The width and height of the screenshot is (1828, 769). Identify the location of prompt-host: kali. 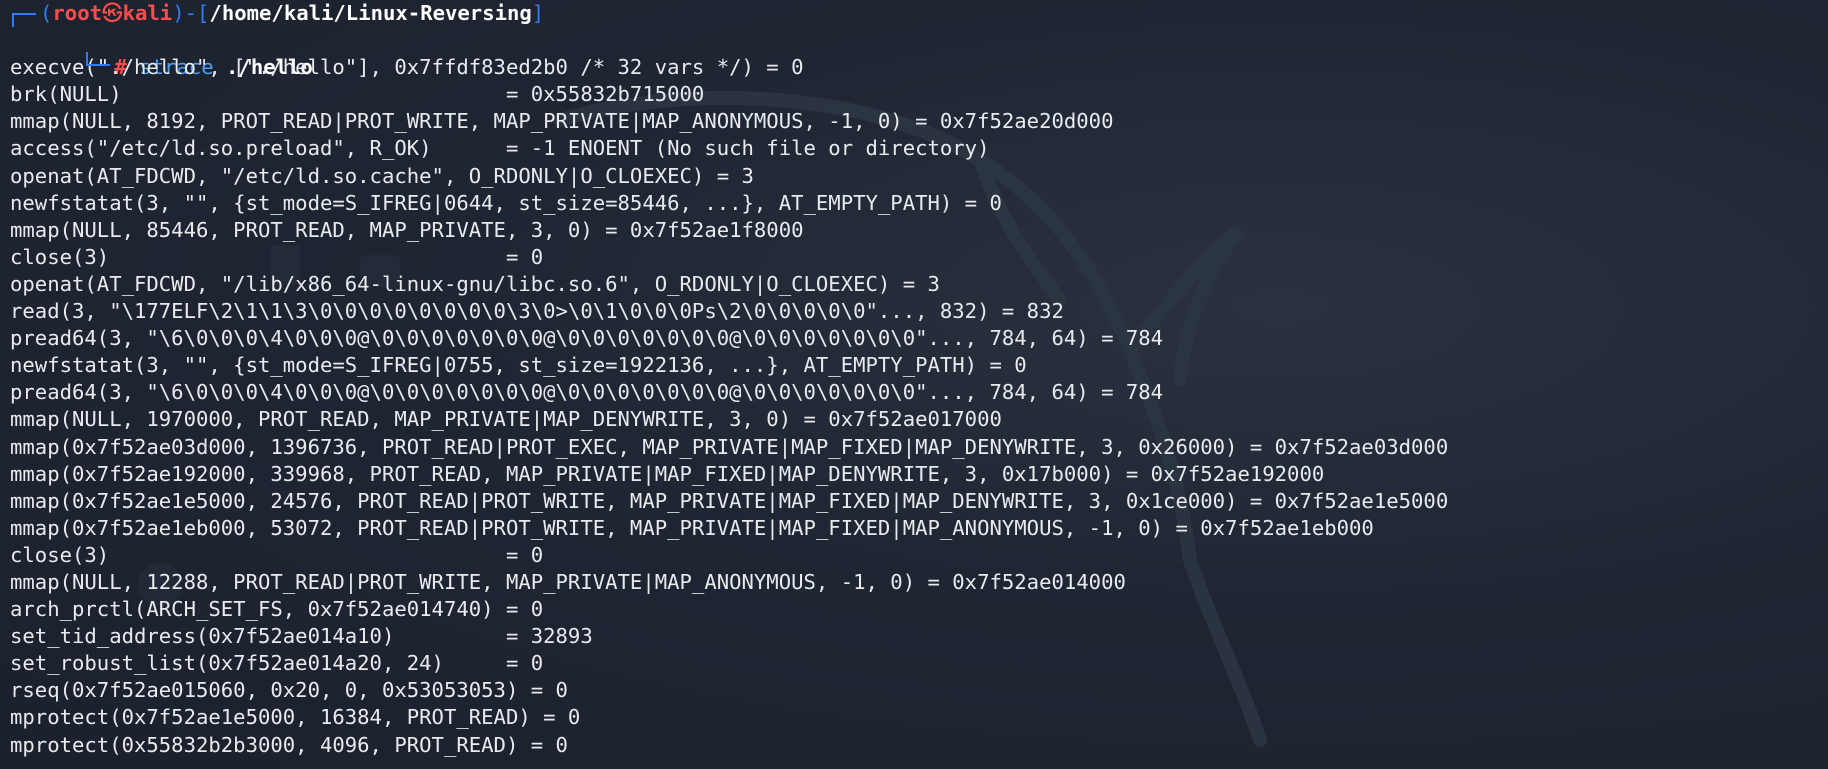
(147, 13).